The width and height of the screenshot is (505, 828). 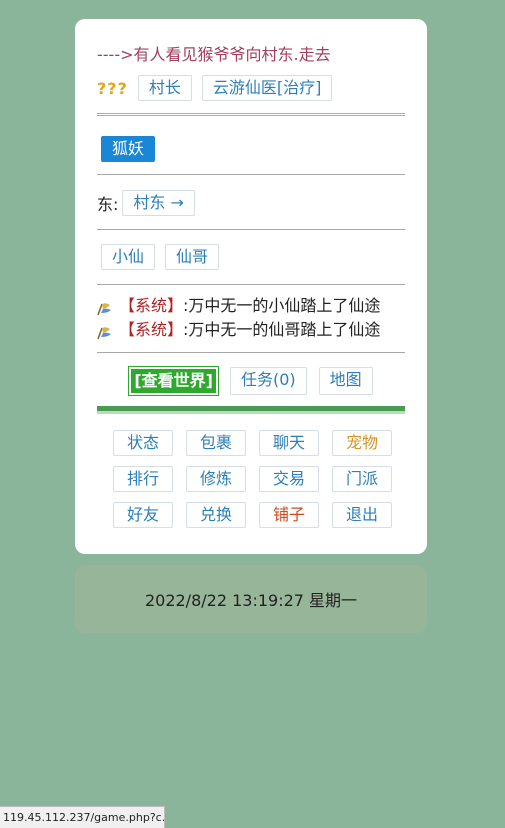 What do you see at coordinates (289, 479) in the screenshot?
I see `menu-trade-button: 交易` at bounding box center [289, 479].